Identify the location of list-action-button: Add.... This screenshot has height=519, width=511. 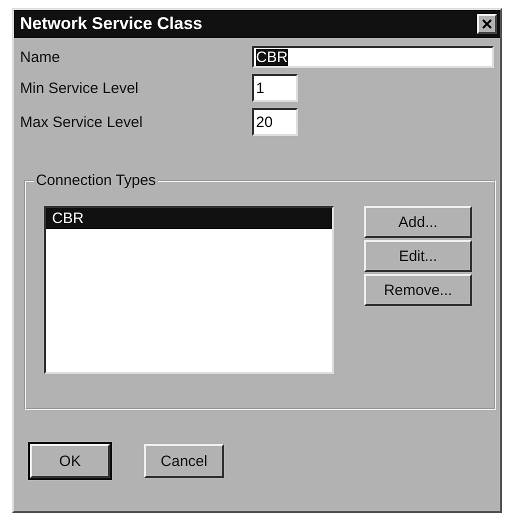
(418, 222).